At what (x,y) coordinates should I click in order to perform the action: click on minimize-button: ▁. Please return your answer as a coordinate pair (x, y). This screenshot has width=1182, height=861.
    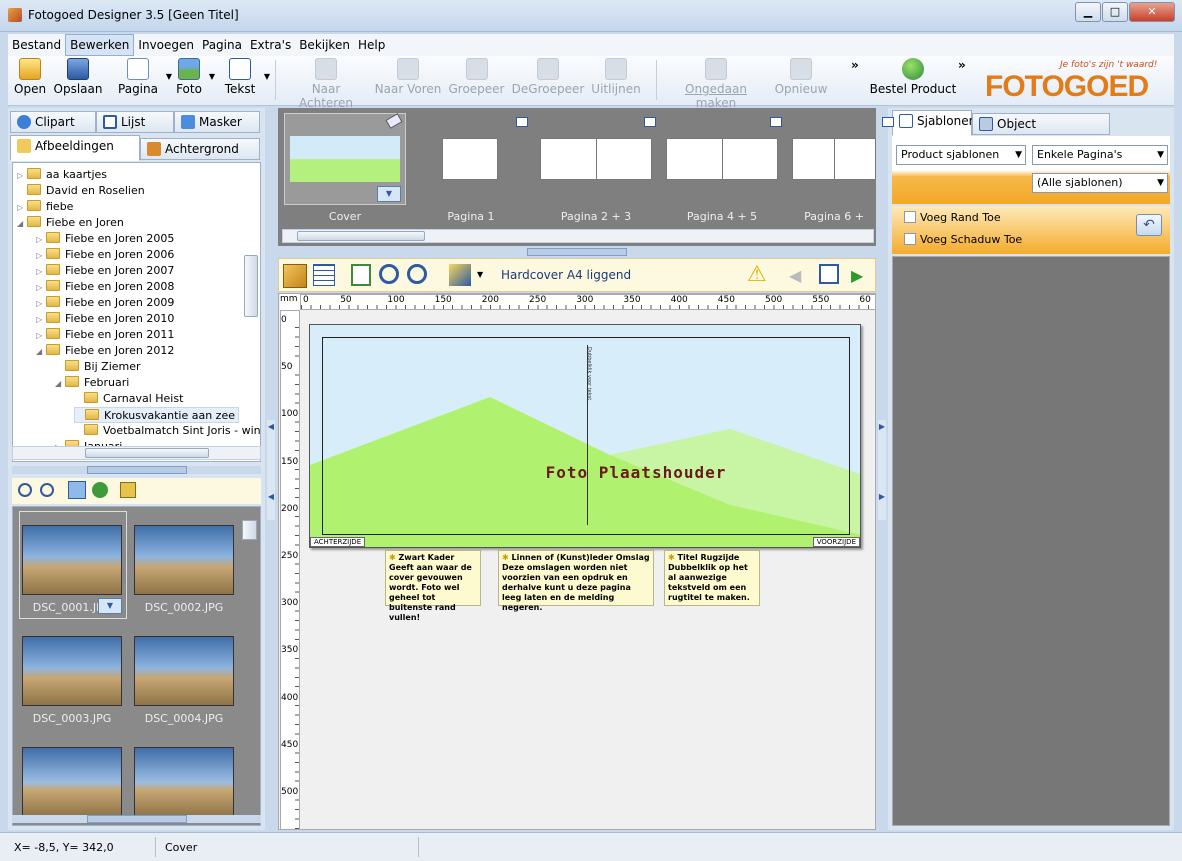
    Looking at the image, I should click on (1088, 12).